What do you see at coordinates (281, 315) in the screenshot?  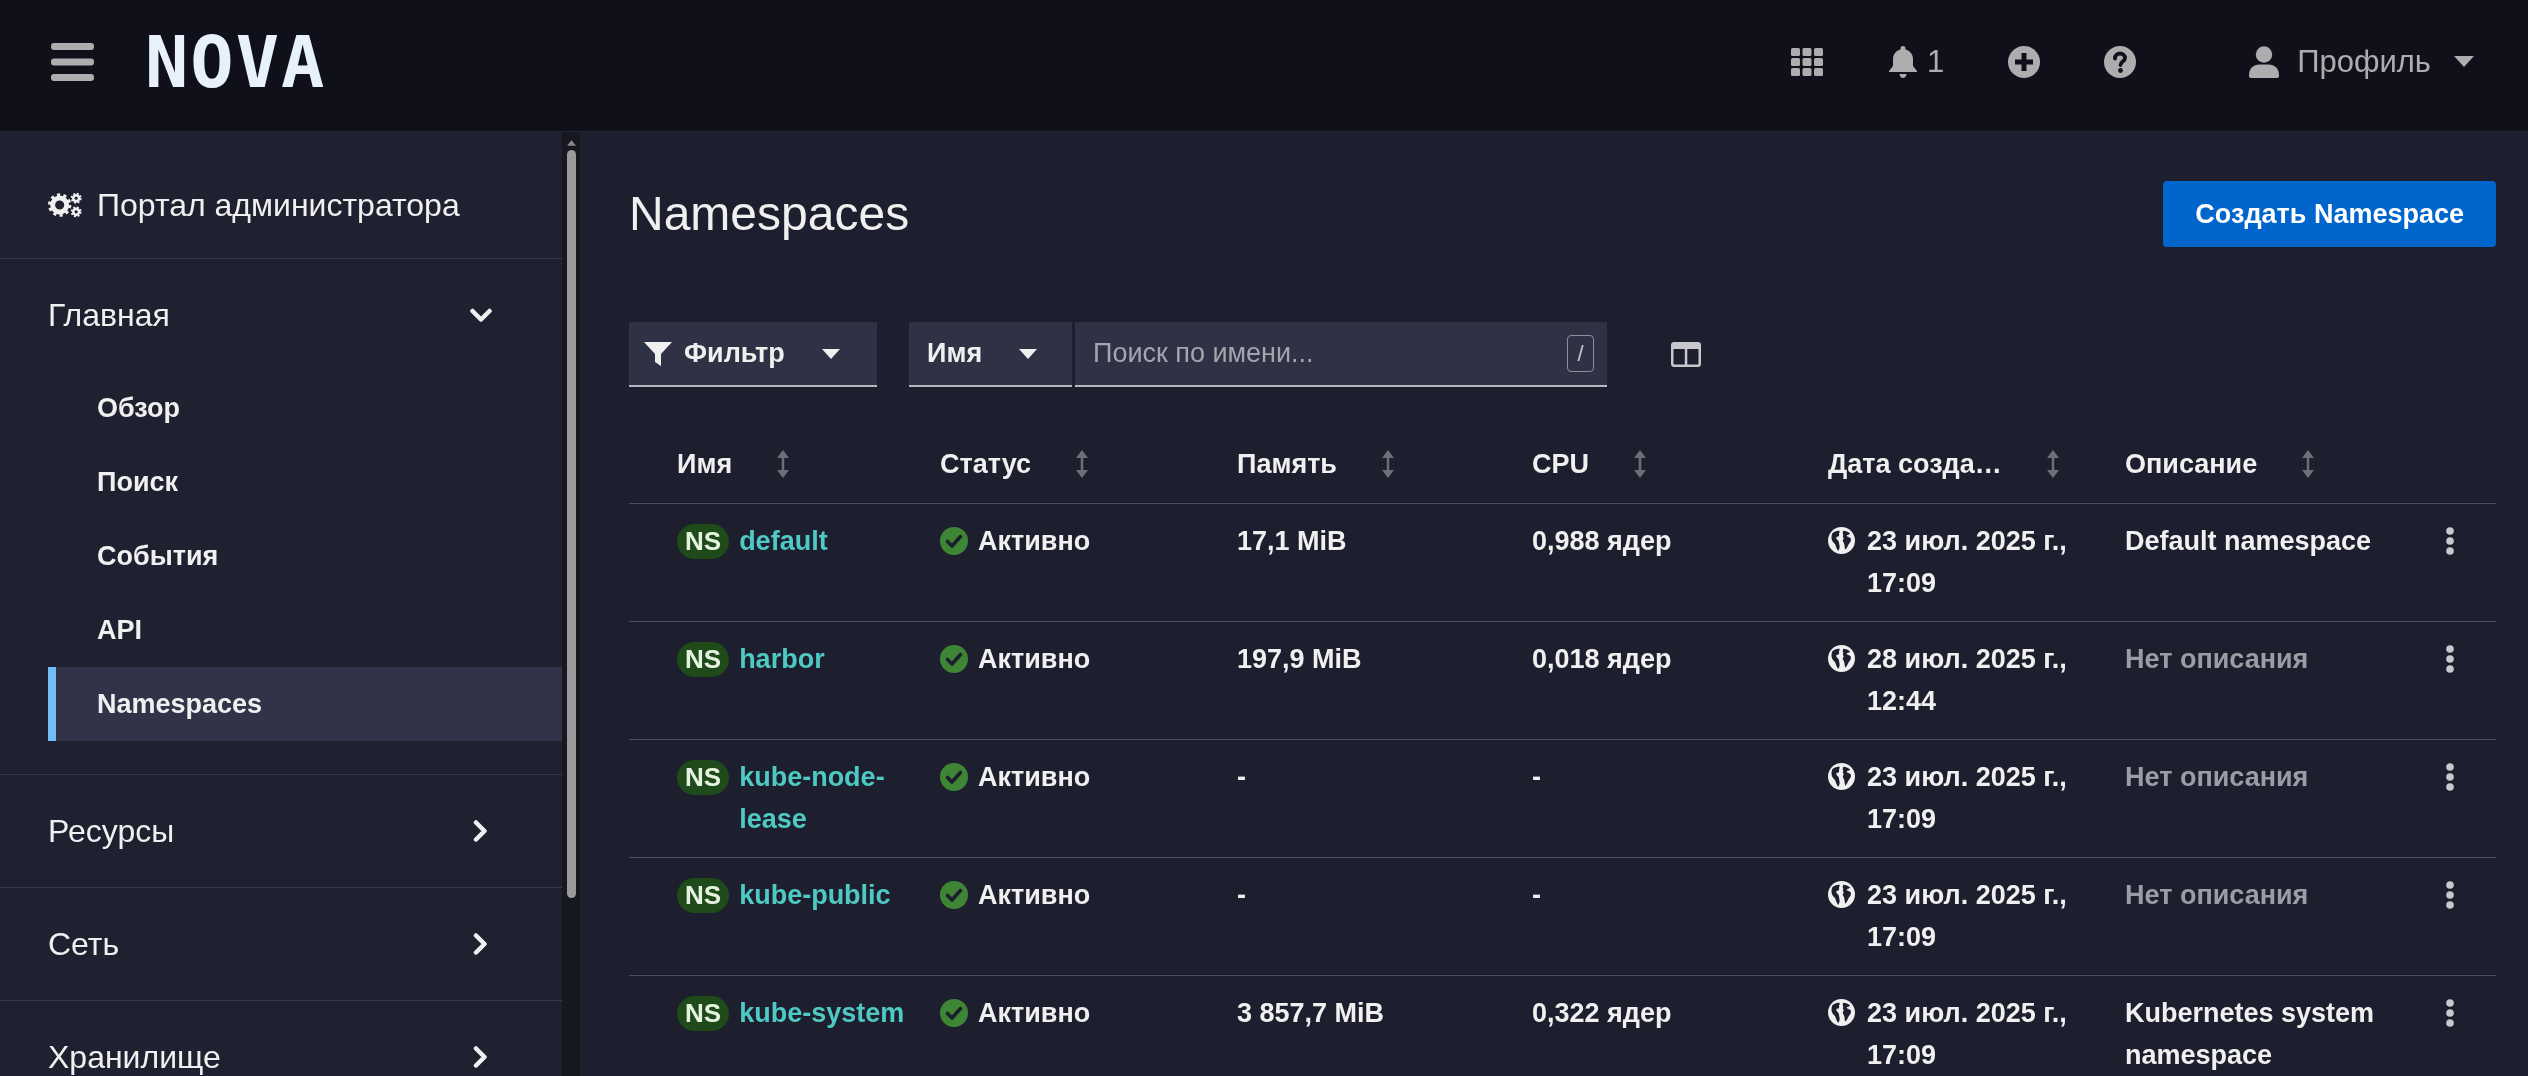 I see `nav-section-toggle: Главная` at bounding box center [281, 315].